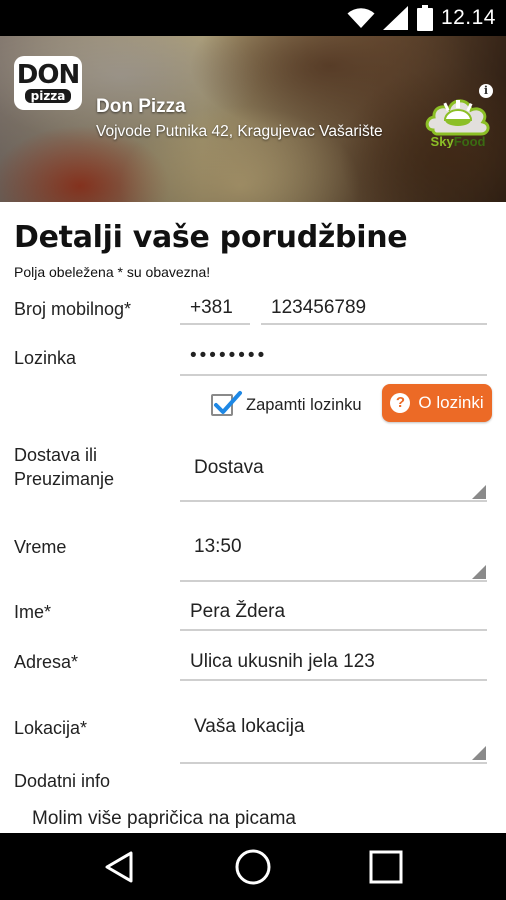 The height and width of the screenshot is (900, 506). I want to click on remember-password-label: Zapamti lozinku, so click(304, 405).